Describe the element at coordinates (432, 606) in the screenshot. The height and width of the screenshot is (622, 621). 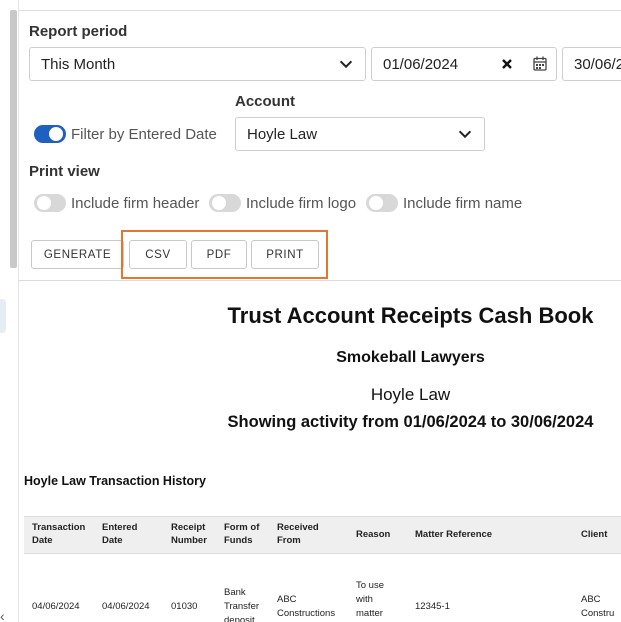
I see `cell-matter-reference: 12345-1` at that location.